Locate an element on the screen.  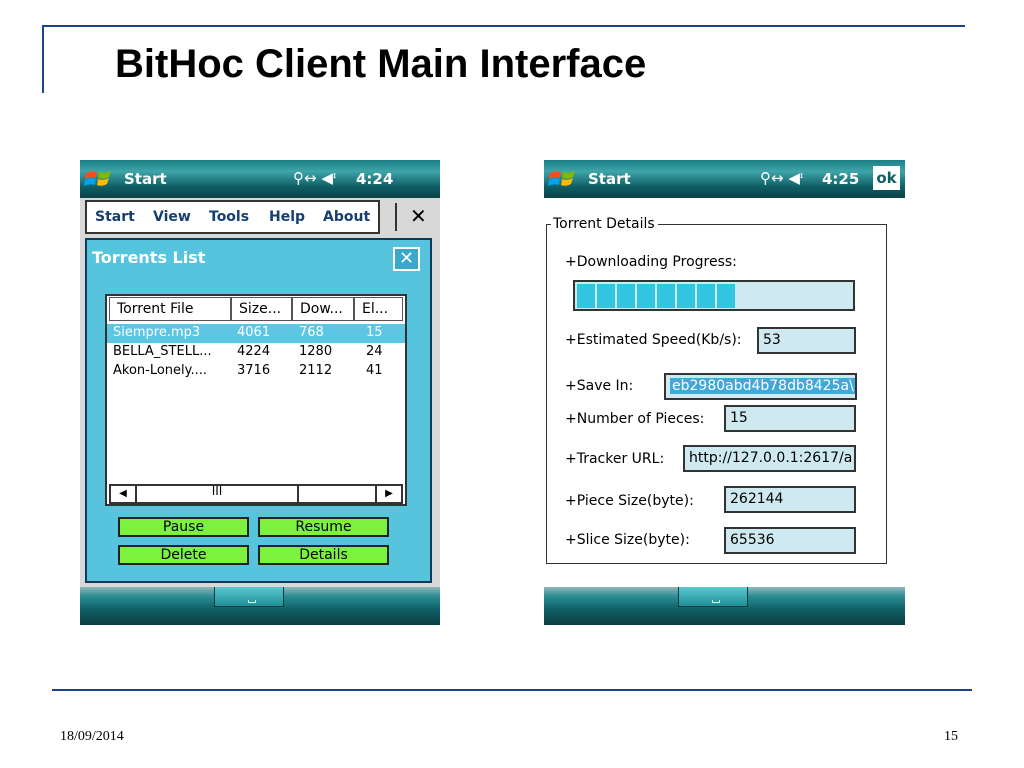
clock: 4:25 is located at coordinates (841, 179).